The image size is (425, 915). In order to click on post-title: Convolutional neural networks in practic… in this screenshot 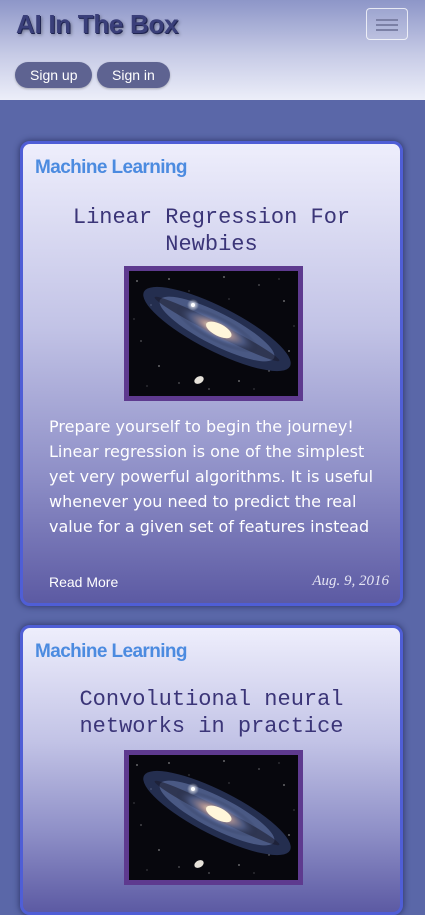, I will do `click(211, 713)`.